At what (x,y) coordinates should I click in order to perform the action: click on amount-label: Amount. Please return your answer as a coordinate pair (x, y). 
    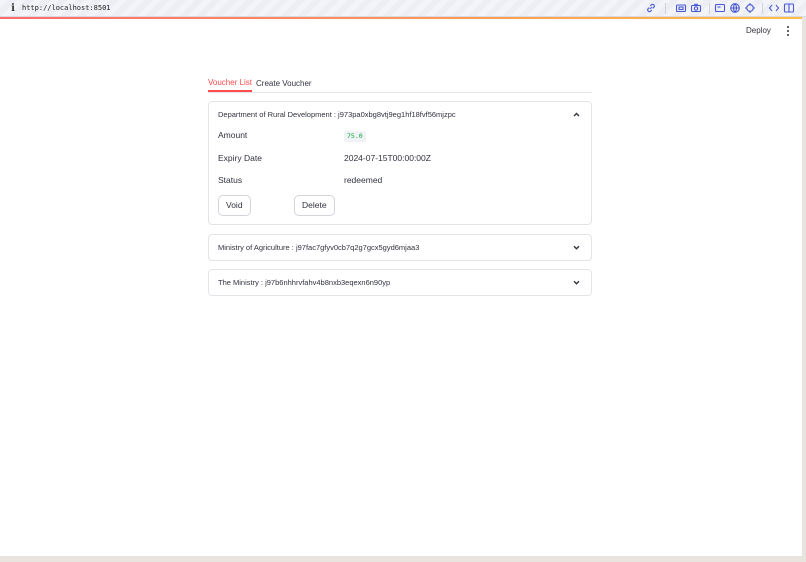
    Looking at the image, I should click on (233, 135).